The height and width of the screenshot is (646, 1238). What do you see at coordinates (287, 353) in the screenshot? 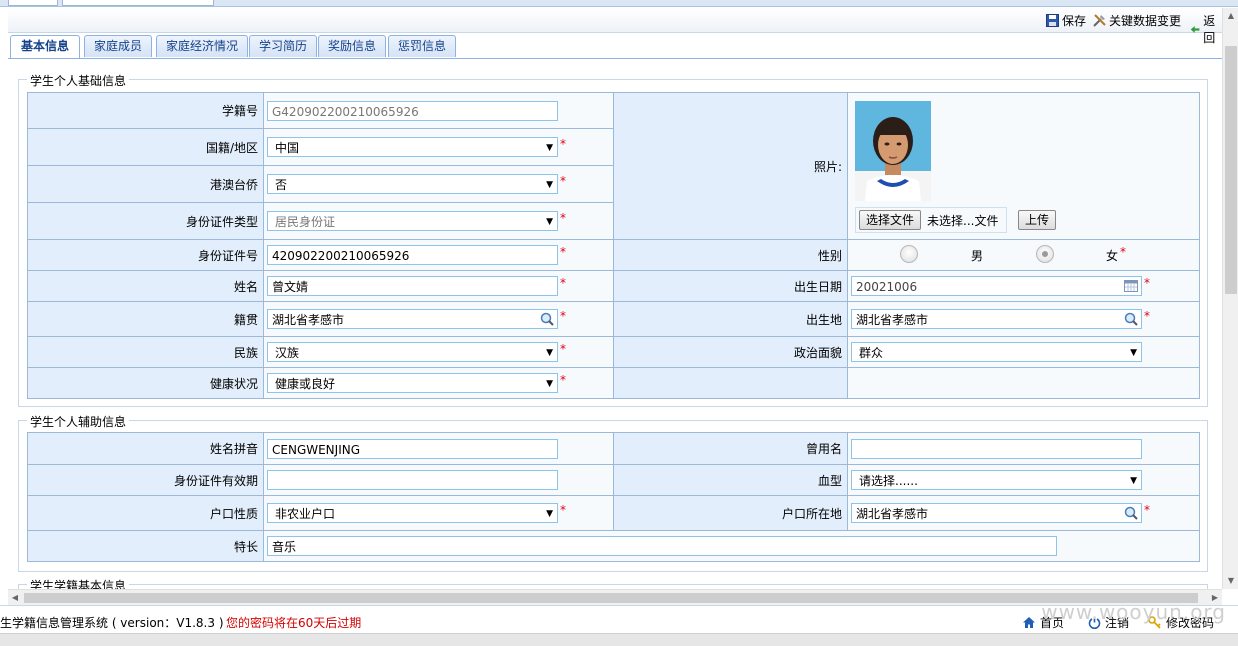
I see `ethnic-value: 汉族` at bounding box center [287, 353].